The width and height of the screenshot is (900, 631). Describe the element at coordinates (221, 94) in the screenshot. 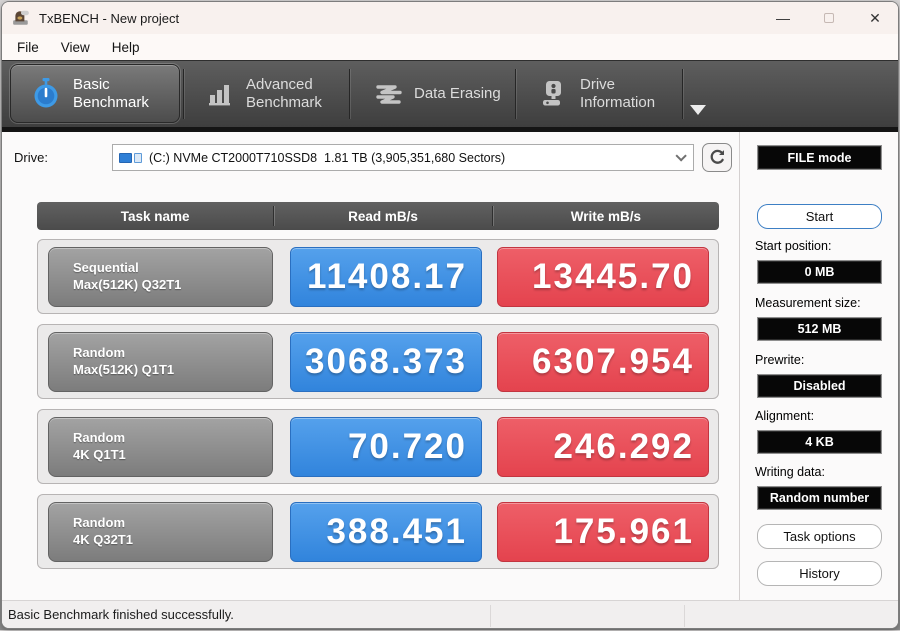

I see `bar-chart-icon` at that location.